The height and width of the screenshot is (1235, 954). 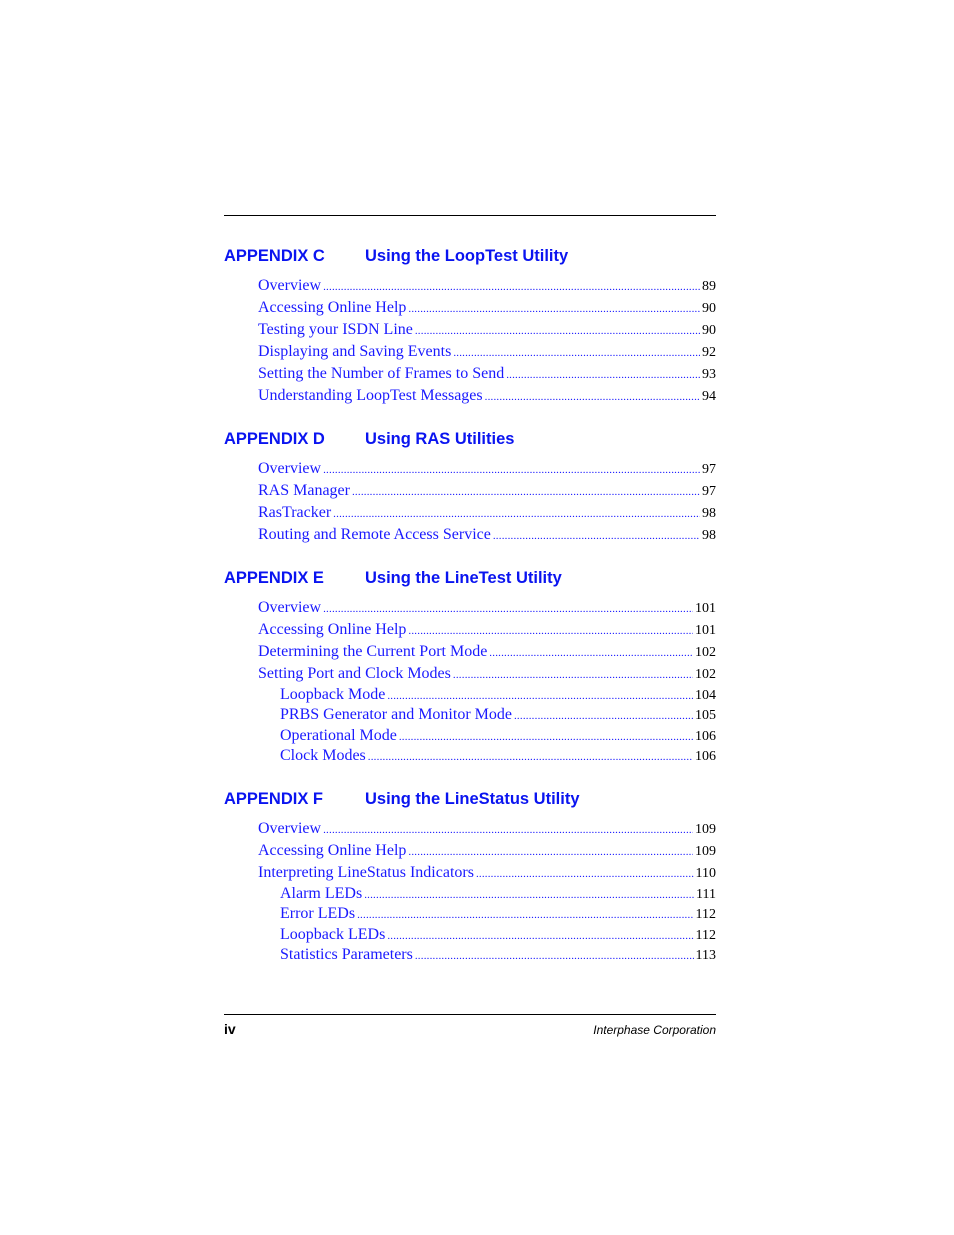 I want to click on toc-entry: Interpreting LineStatus Indicators 110, so click(x=470, y=873).